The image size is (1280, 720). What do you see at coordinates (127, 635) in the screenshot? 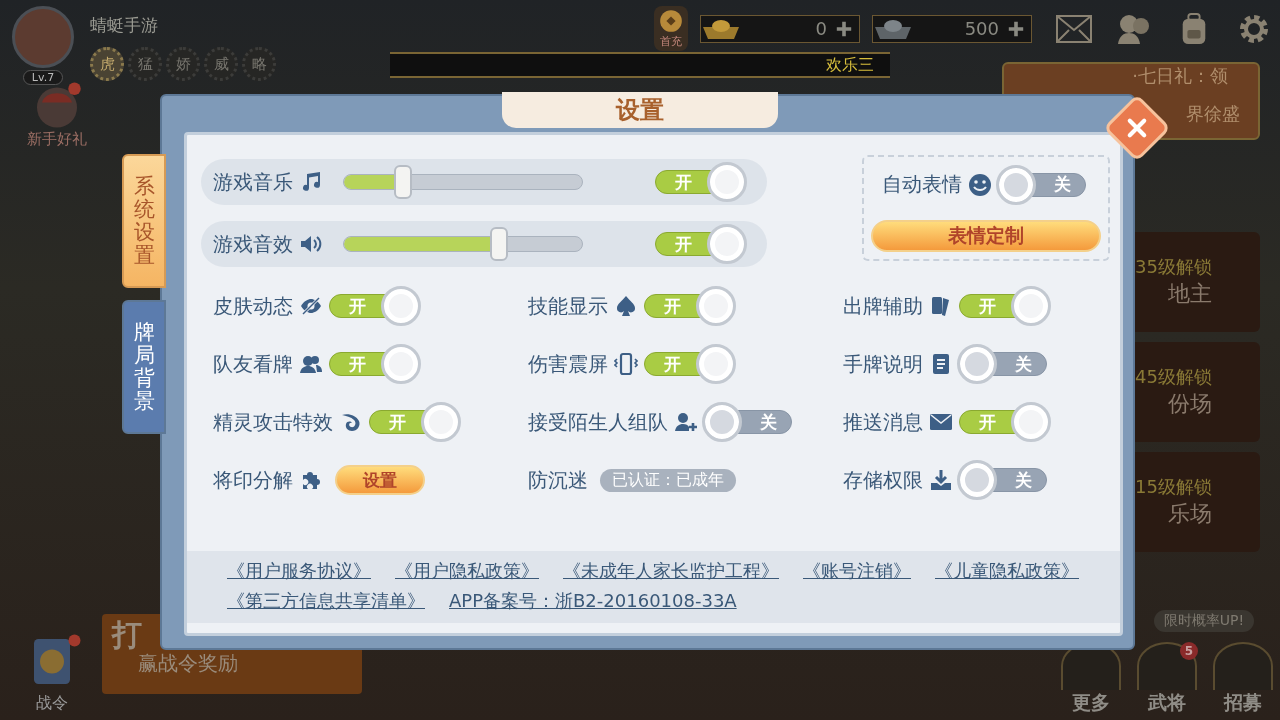
I see `rank-title: 打` at bounding box center [127, 635].